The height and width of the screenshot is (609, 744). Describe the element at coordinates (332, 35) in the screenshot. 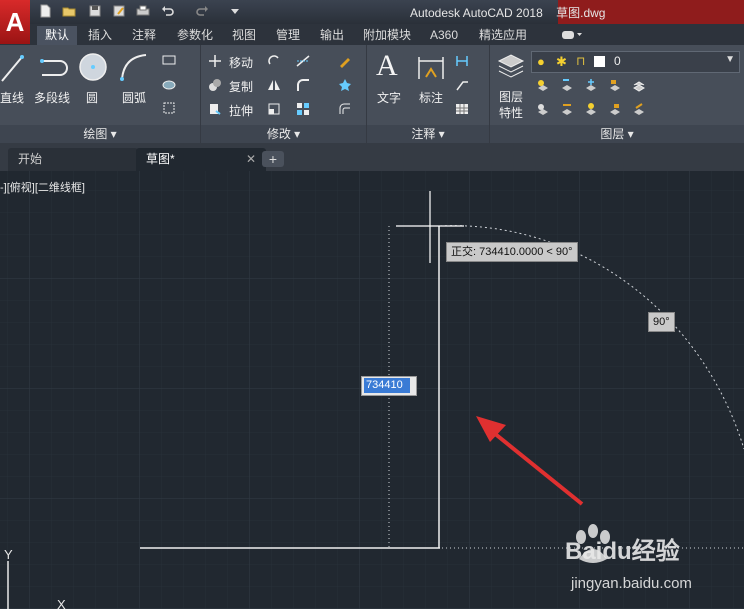

I see `tab-output: 输出` at that location.